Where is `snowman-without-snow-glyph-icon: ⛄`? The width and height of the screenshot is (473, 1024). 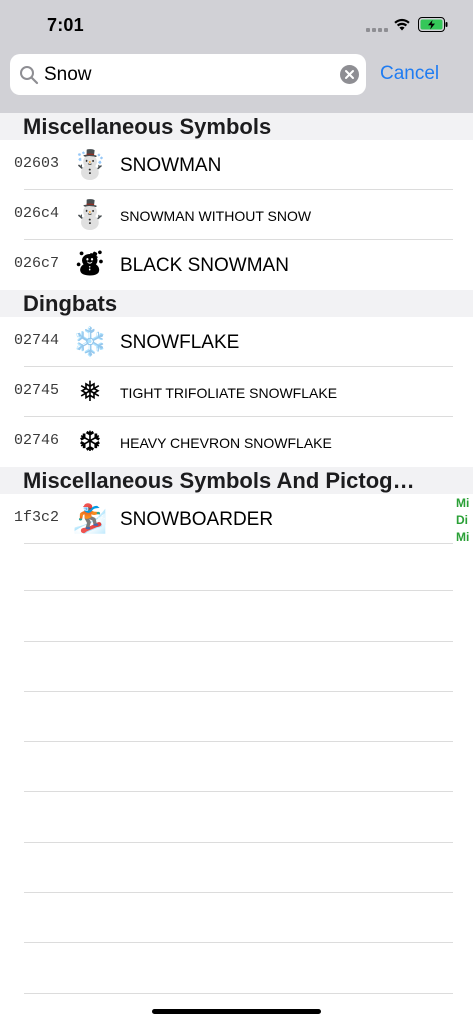
snowman-without-snow-glyph-icon: ⛄ is located at coordinates (90, 214).